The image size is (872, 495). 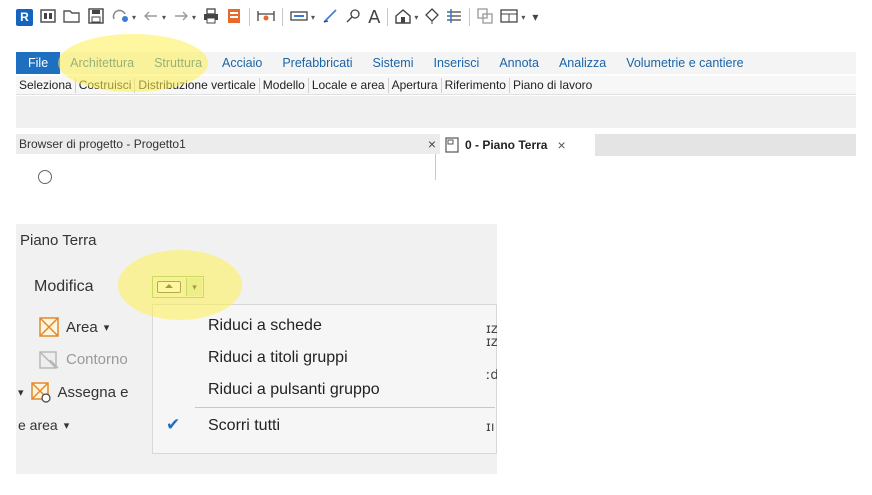 I want to click on ribbon-minimize-button: ▾, so click(x=178, y=287).